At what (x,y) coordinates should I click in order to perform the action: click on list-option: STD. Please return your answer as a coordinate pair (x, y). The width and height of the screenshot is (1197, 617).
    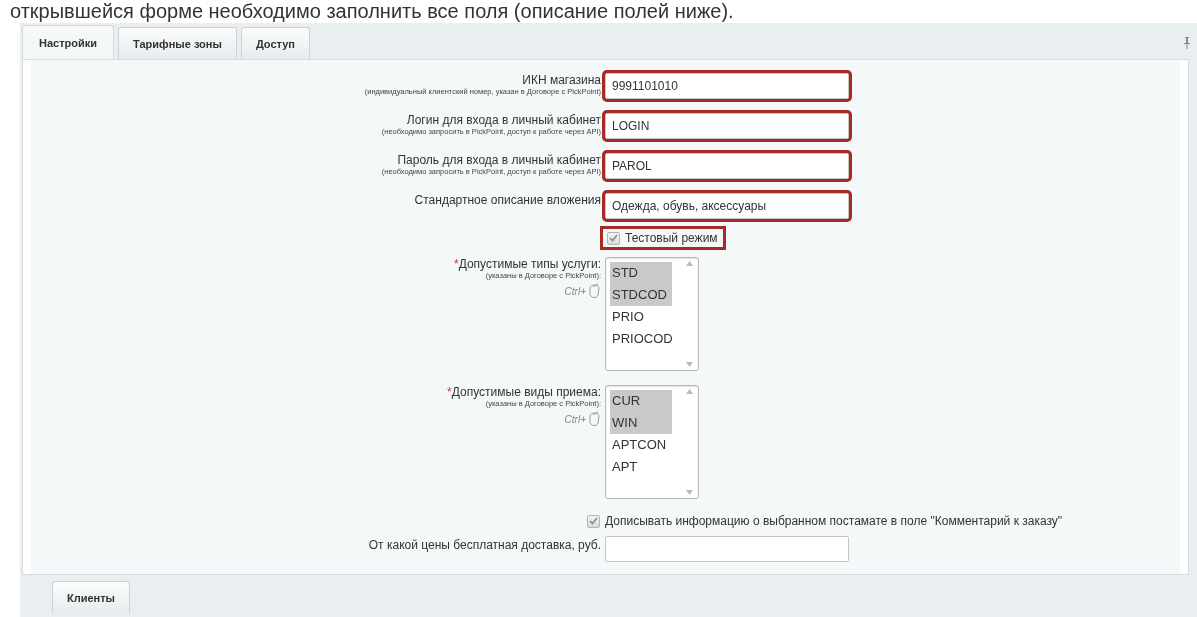
    Looking at the image, I should click on (641, 273).